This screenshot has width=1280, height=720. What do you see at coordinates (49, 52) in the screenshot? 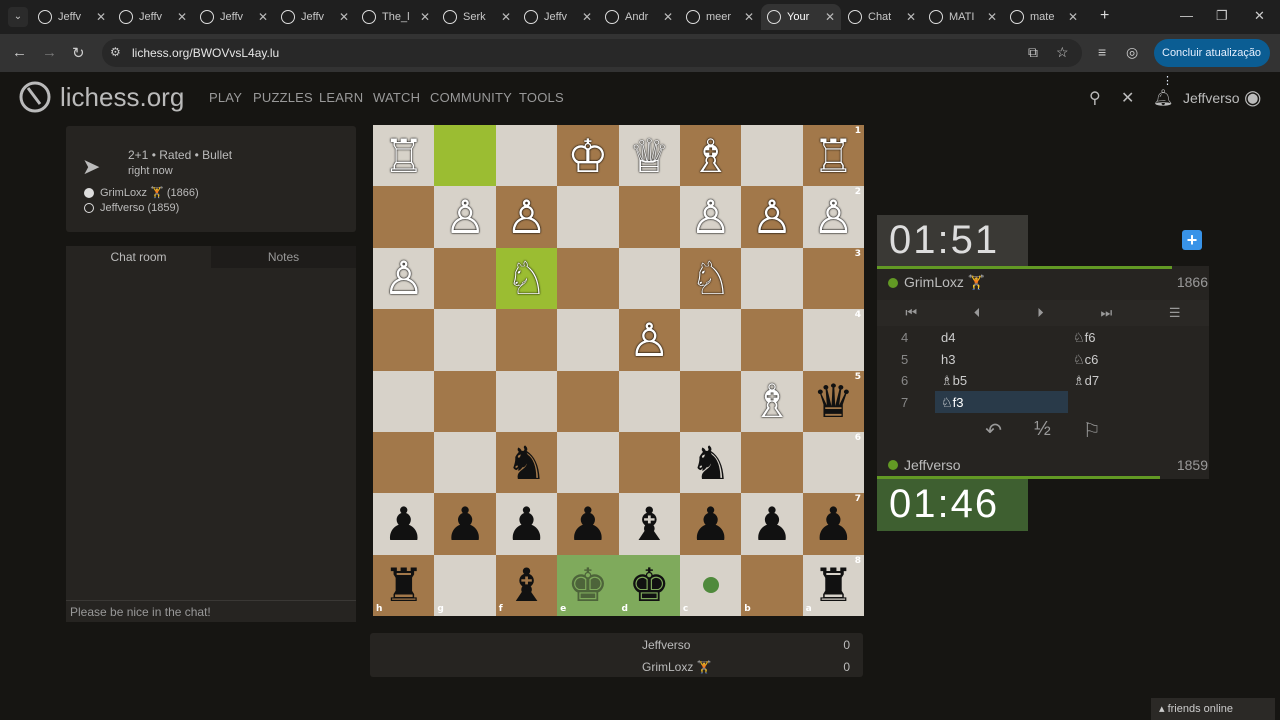
I see `forward-icon: →` at bounding box center [49, 52].